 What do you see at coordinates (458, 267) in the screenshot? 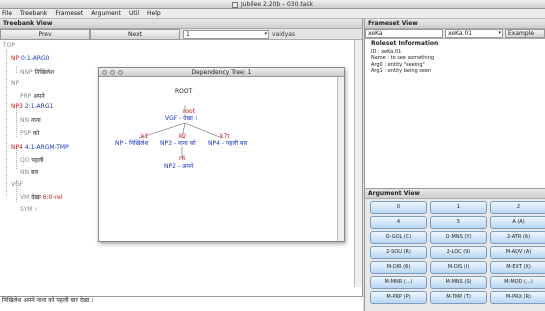
I see `arg-button: M-DIS (I)` at bounding box center [458, 267].